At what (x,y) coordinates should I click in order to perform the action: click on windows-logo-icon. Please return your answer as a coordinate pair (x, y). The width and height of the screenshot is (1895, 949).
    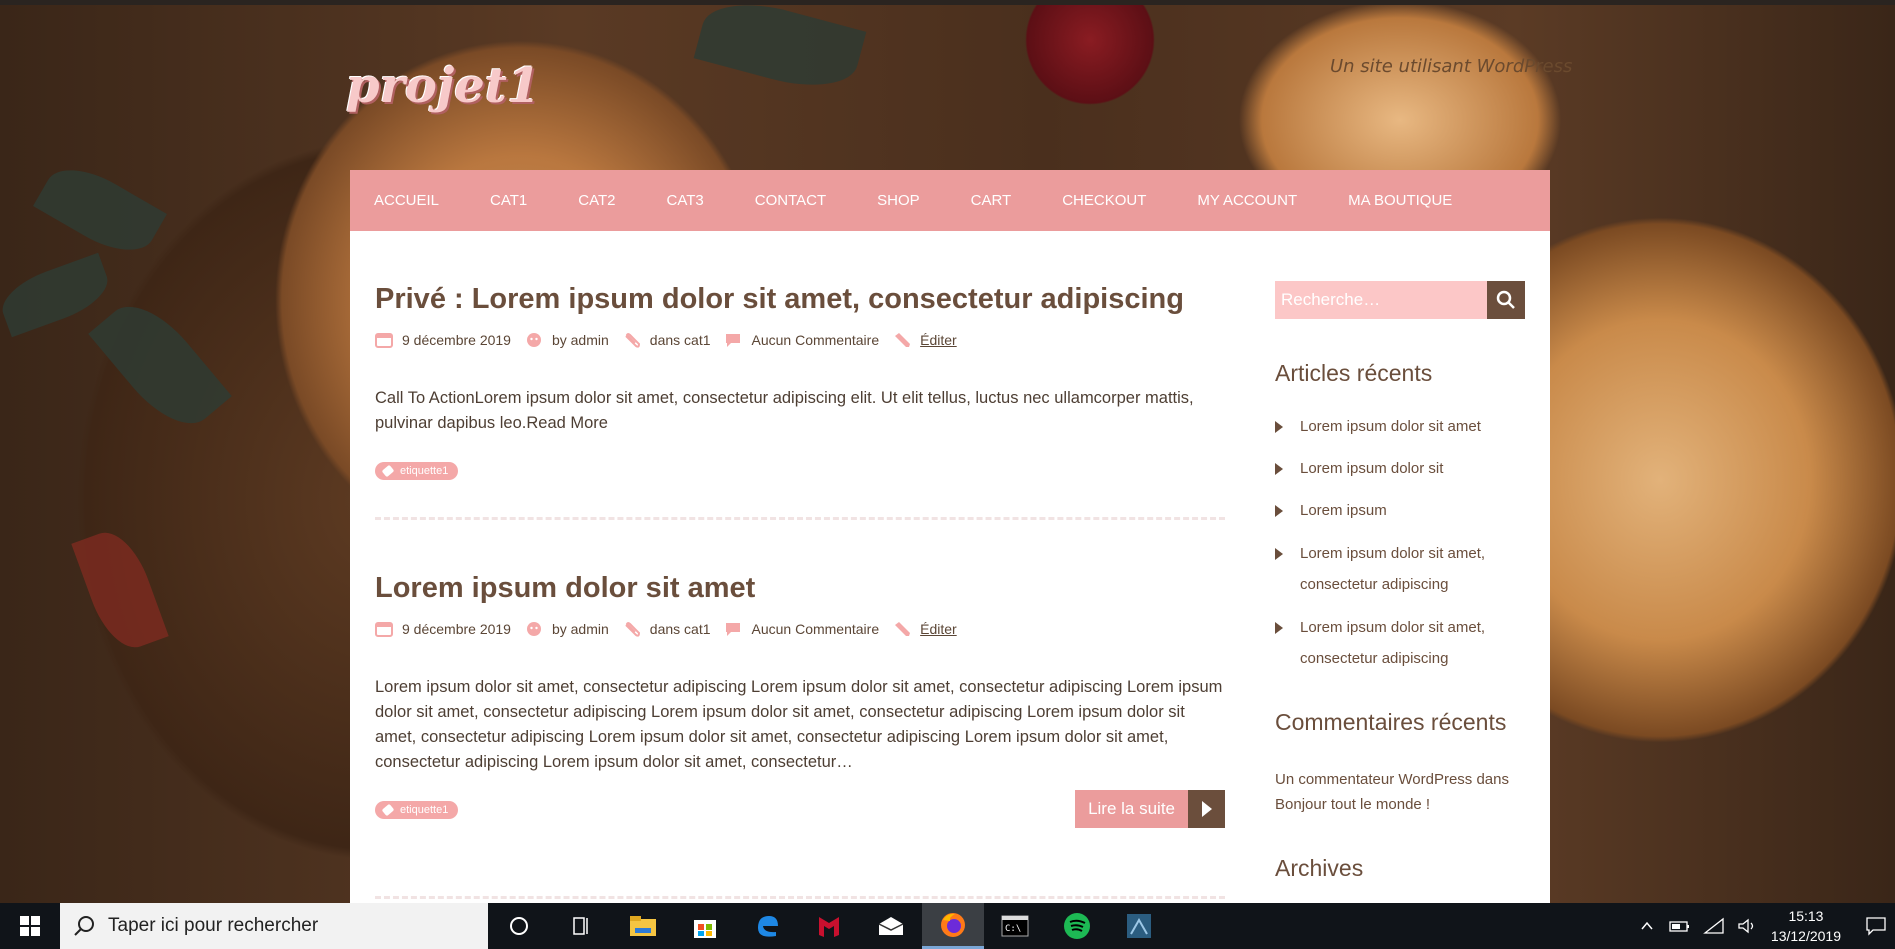
    Looking at the image, I should click on (30, 926).